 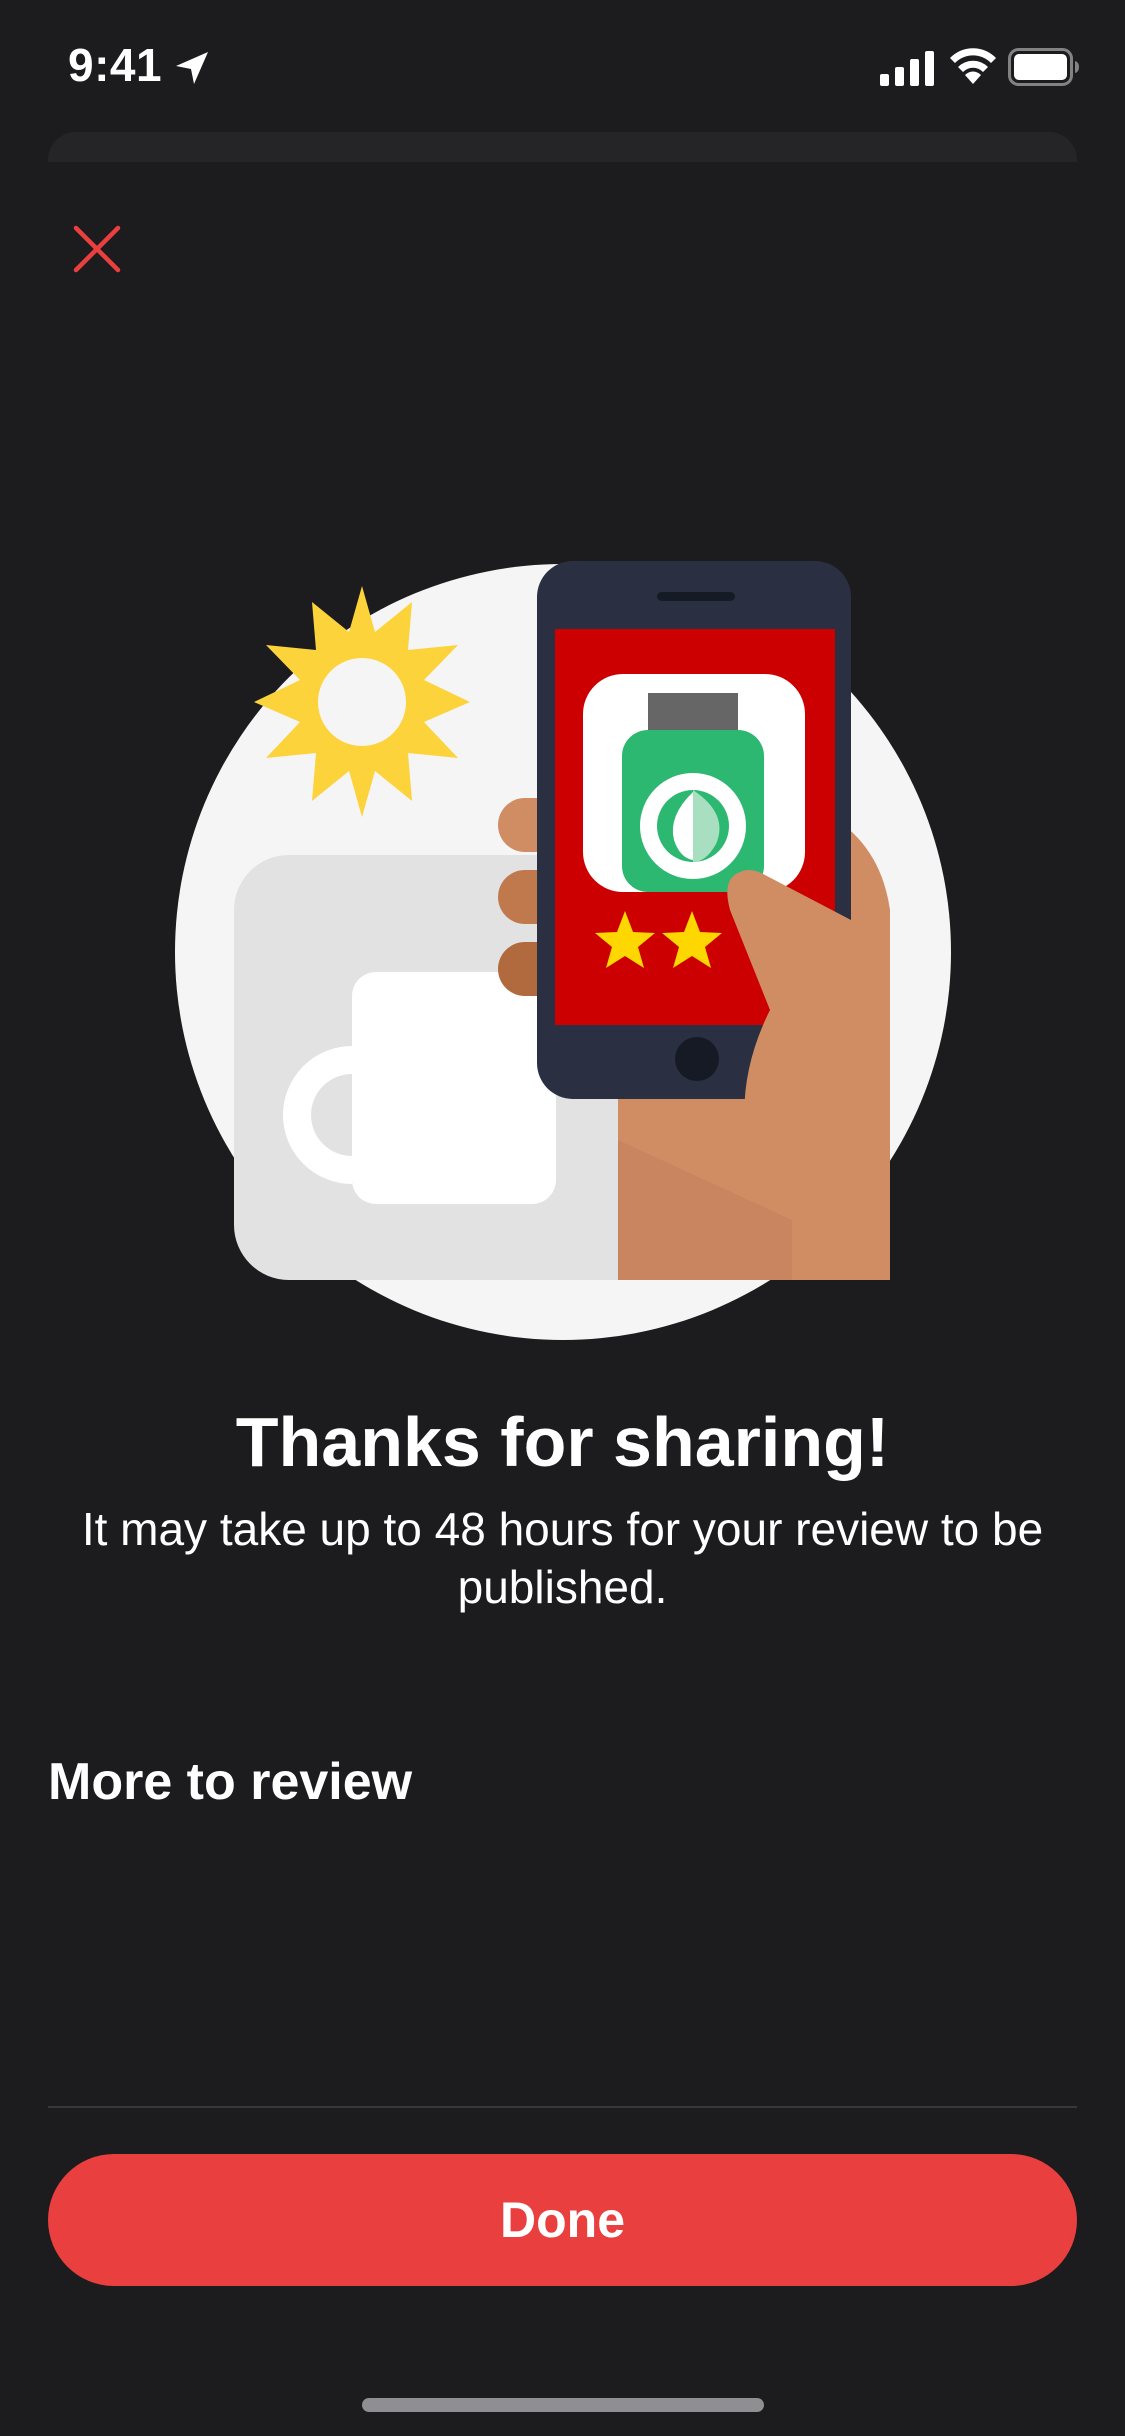 I want to click on divider, so click(x=562, y=2107).